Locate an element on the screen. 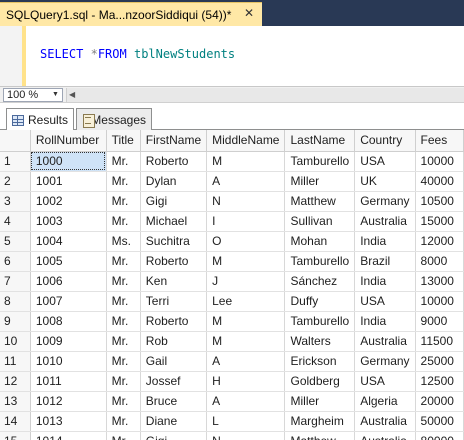  row-number: 11 is located at coordinates (15, 361).